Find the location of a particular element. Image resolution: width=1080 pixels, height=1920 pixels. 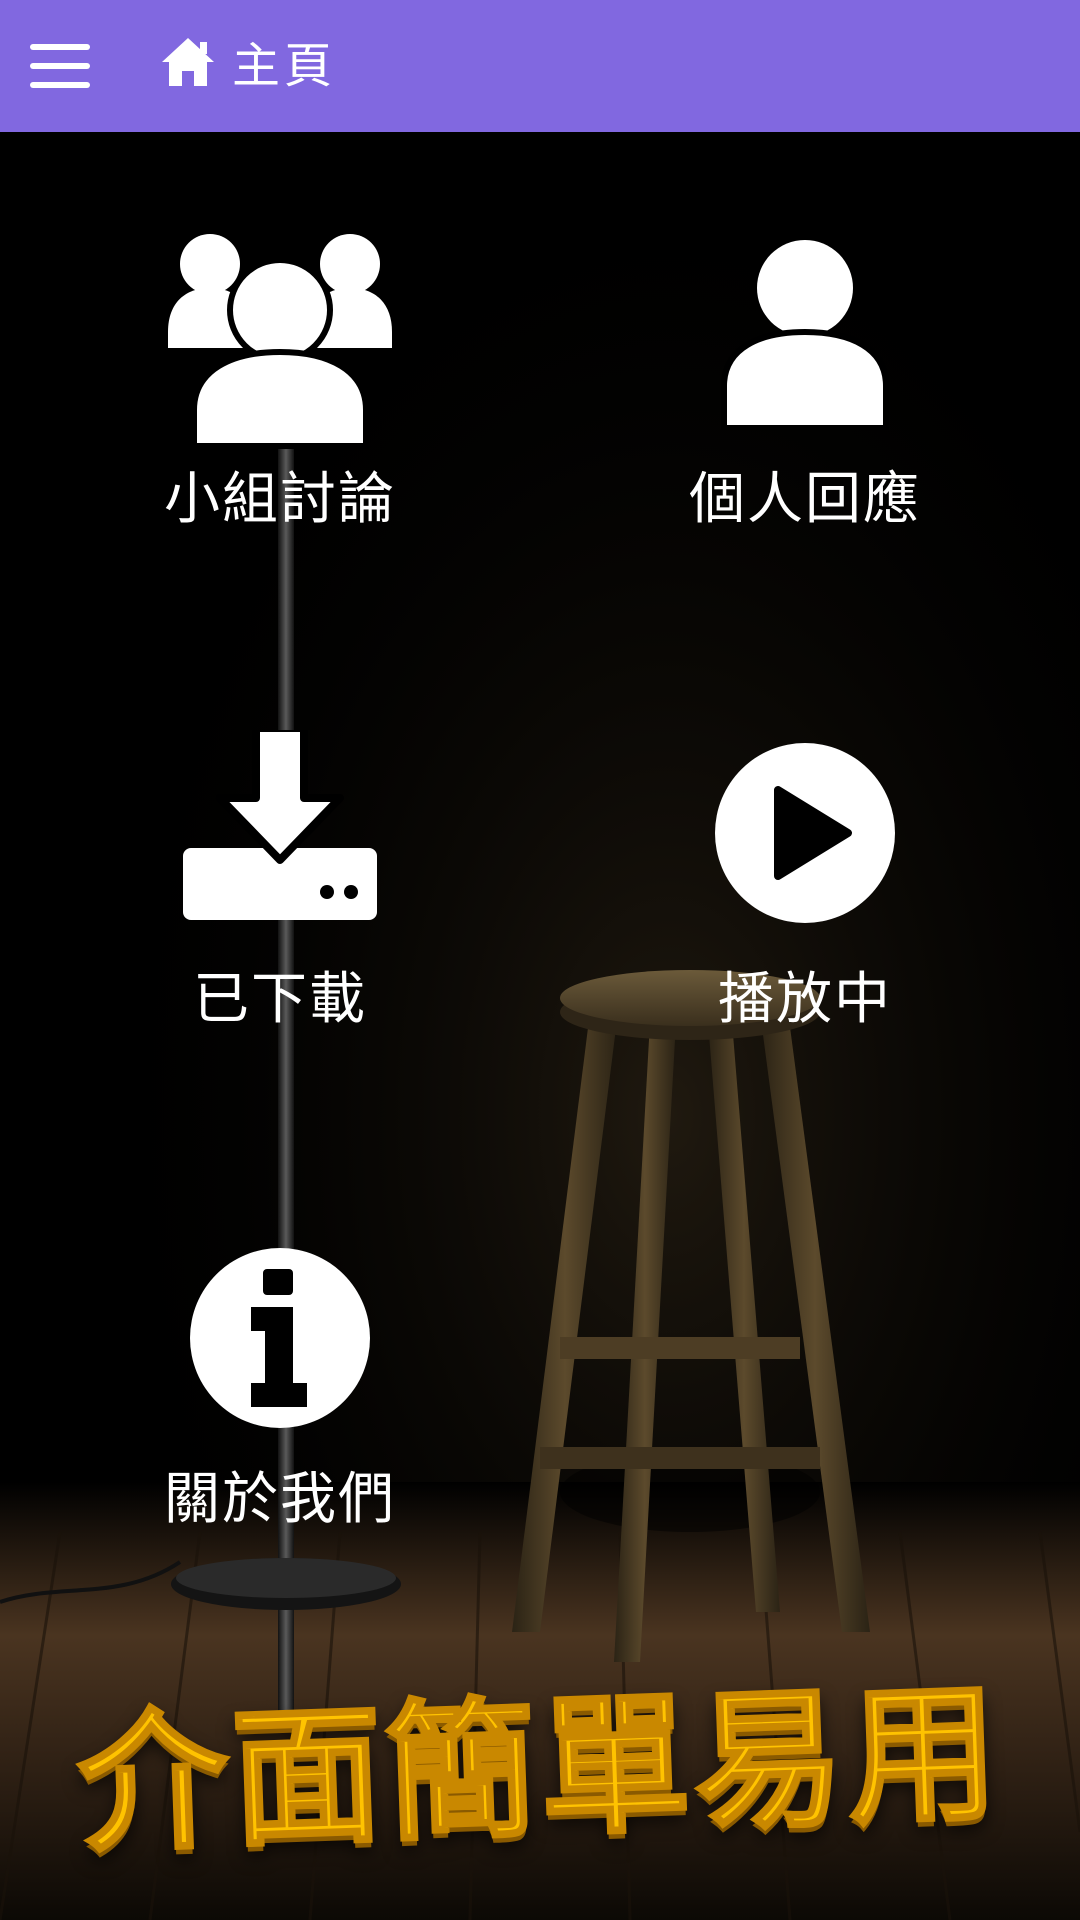

info-circle-icon is located at coordinates (280, 1338).